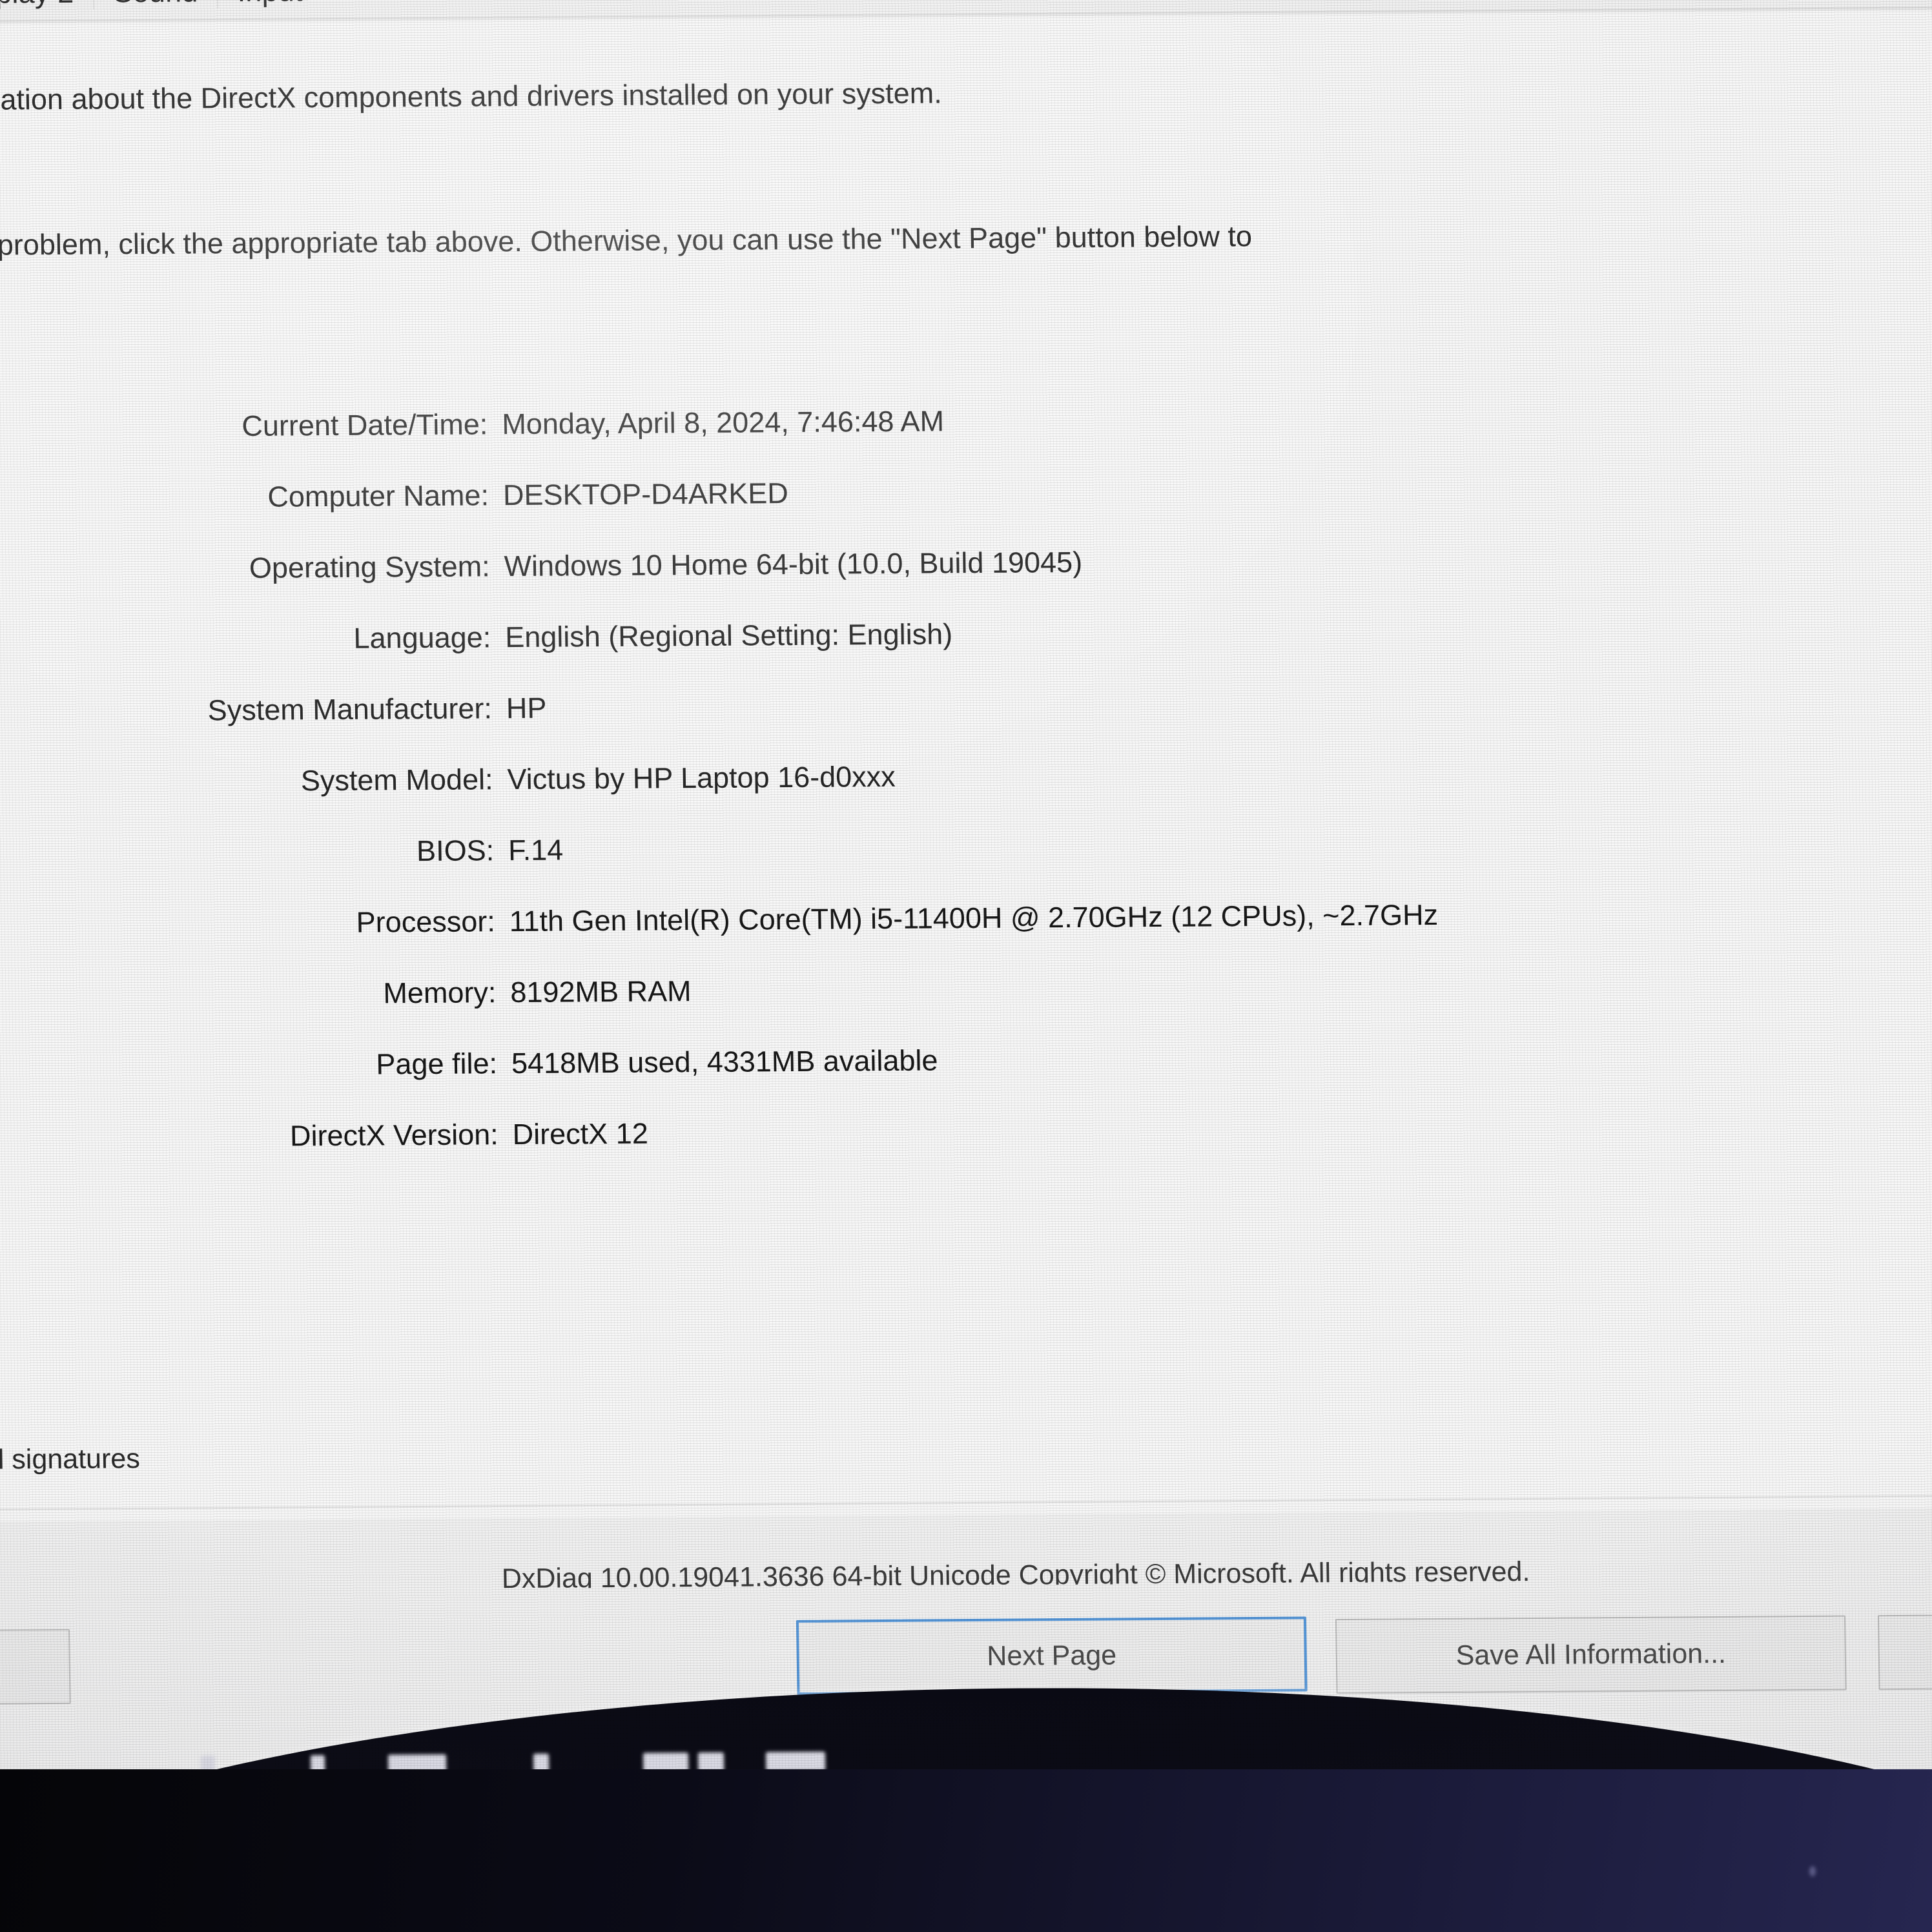 The width and height of the screenshot is (1932, 1932). I want to click on table-row: System Manufacturer: HP, so click(955, 724).